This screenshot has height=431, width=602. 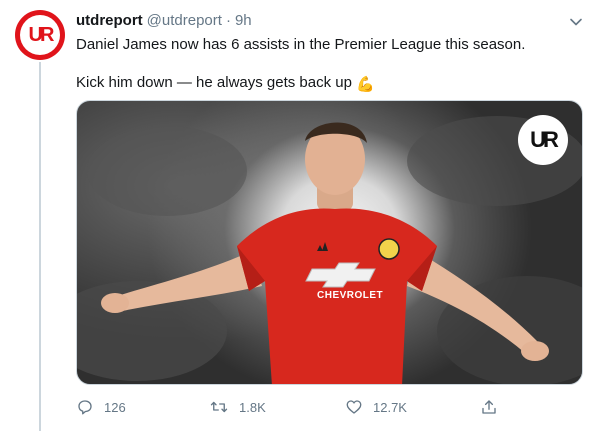 What do you see at coordinates (101, 407) in the screenshot?
I see `reply-button: 126` at bounding box center [101, 407].